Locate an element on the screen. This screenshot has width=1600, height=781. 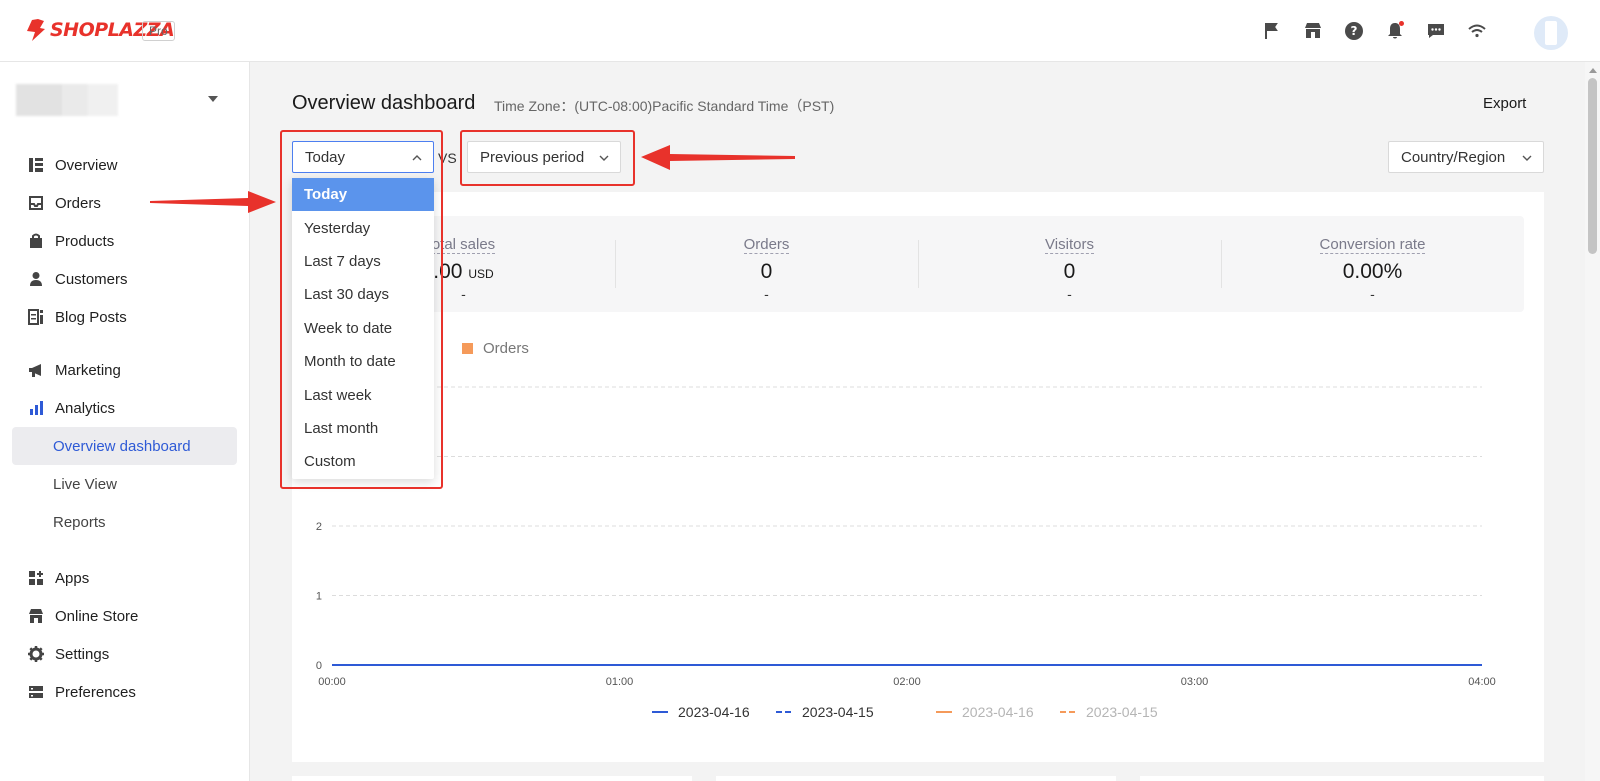
sidebar-item-preferences: Preferences is located at coordinates (124, 692).